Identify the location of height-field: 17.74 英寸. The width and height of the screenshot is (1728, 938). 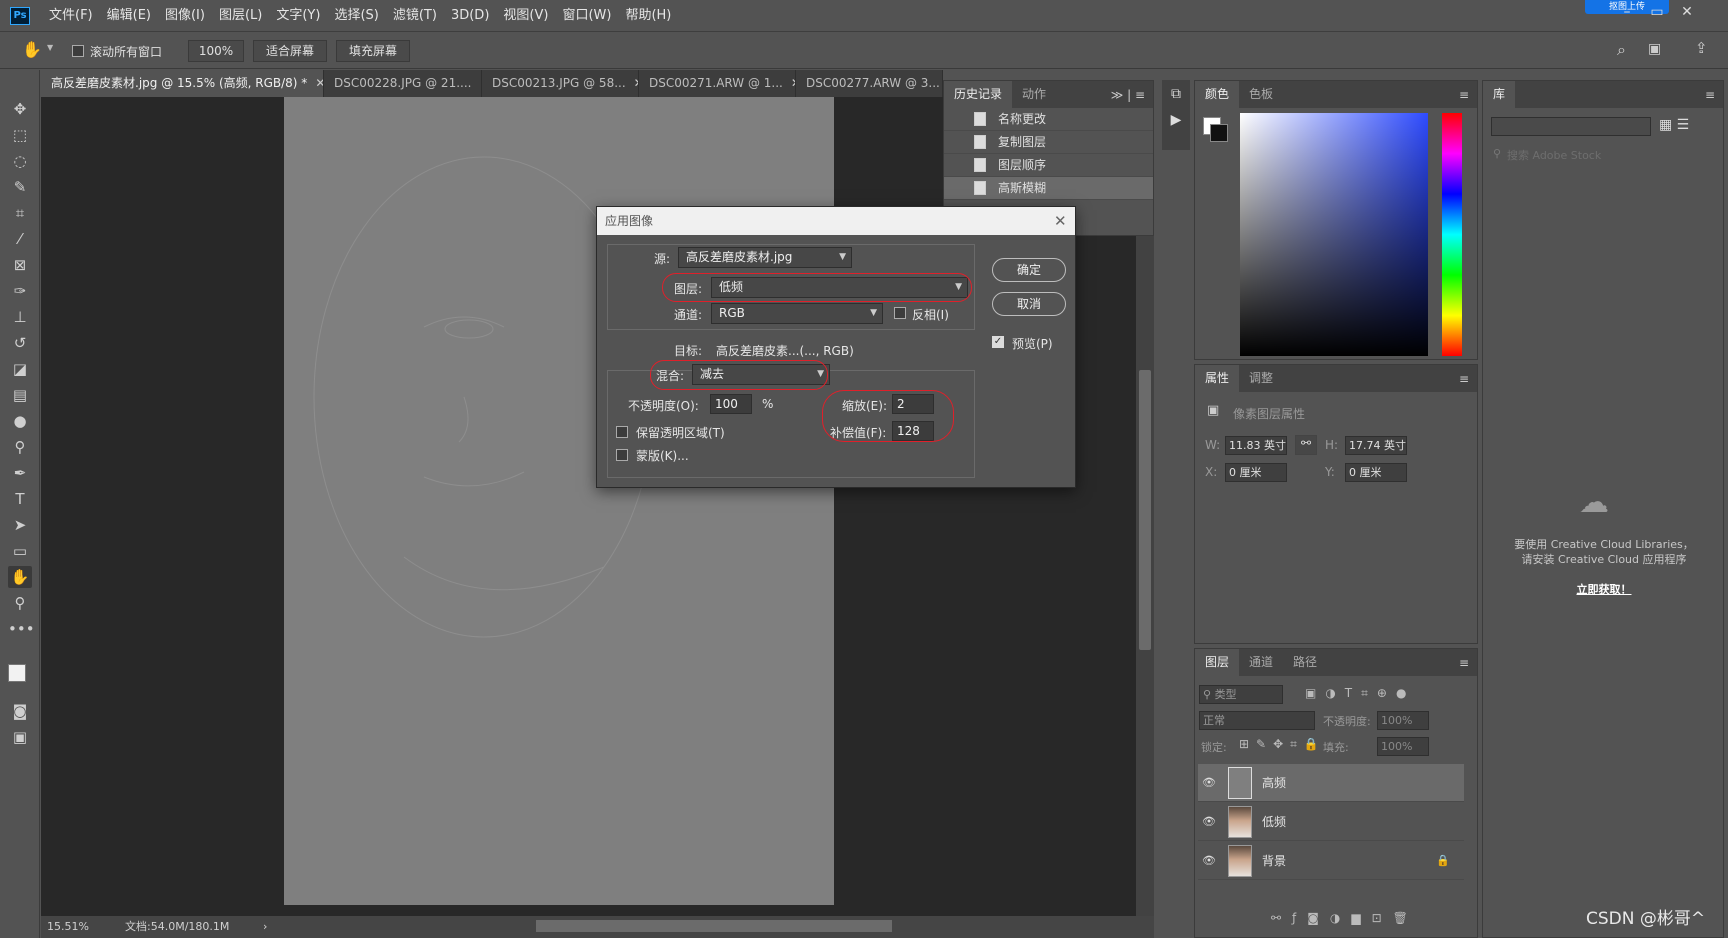
(1376, 445).